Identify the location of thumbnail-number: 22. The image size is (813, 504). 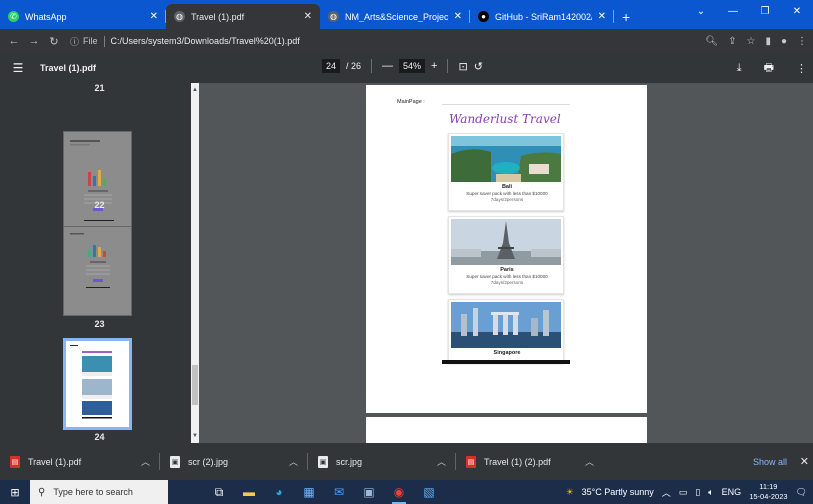
(99, 205).